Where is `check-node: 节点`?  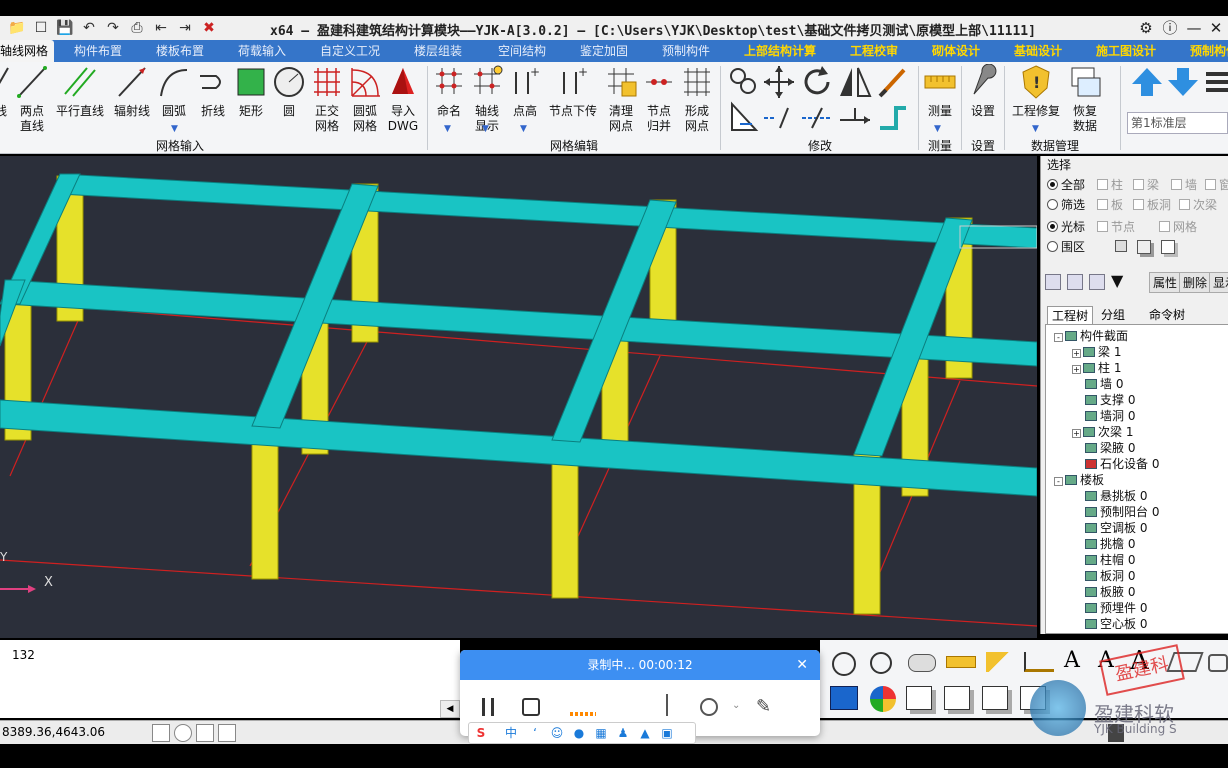
check-node: 节点 is located at coordinates (1116, 226).